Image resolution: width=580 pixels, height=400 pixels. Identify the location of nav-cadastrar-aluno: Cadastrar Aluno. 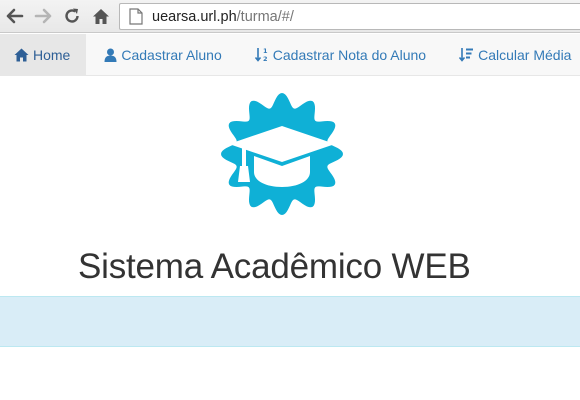
(161, 54).